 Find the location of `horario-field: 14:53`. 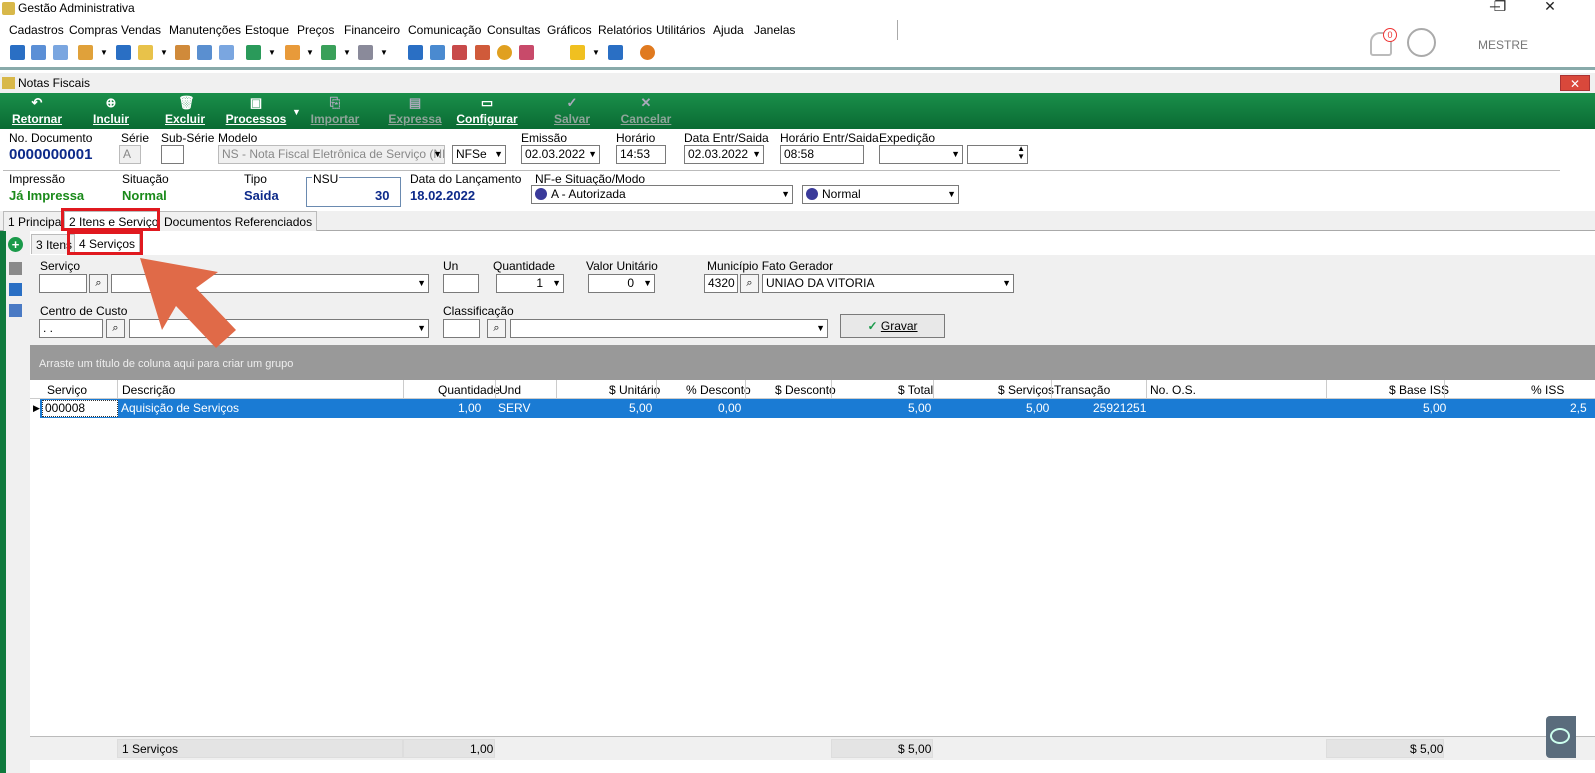

horario-field: 14:53 is located at coordinates (641, 154).